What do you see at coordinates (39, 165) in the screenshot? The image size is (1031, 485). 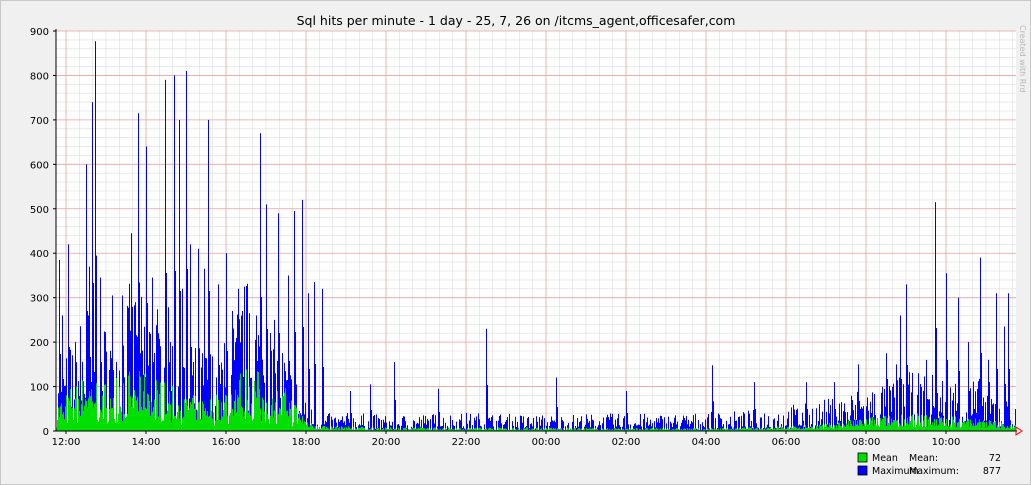 I see `y-tick-label: 600` at bounding box center [39, 165].